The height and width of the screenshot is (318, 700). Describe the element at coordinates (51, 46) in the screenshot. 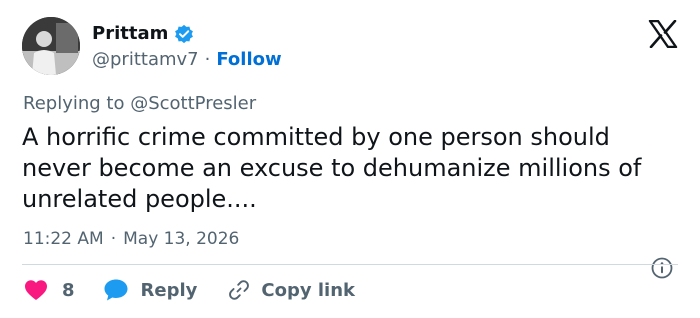

I see `avatar` at that location.